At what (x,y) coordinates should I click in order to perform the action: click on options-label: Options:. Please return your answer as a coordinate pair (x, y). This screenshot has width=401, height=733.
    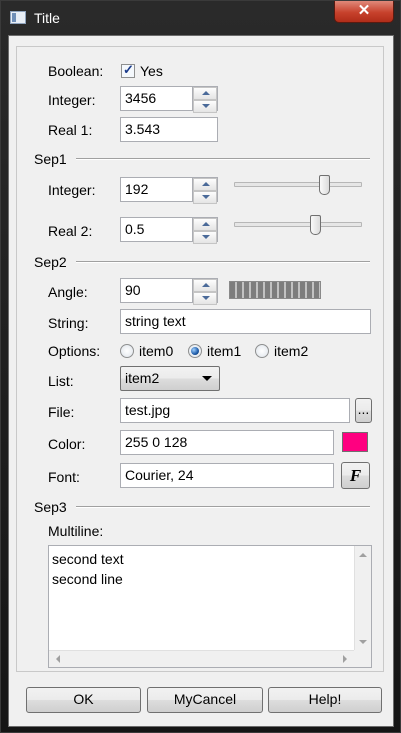
    Looking at the image, I should click on (74, 351).